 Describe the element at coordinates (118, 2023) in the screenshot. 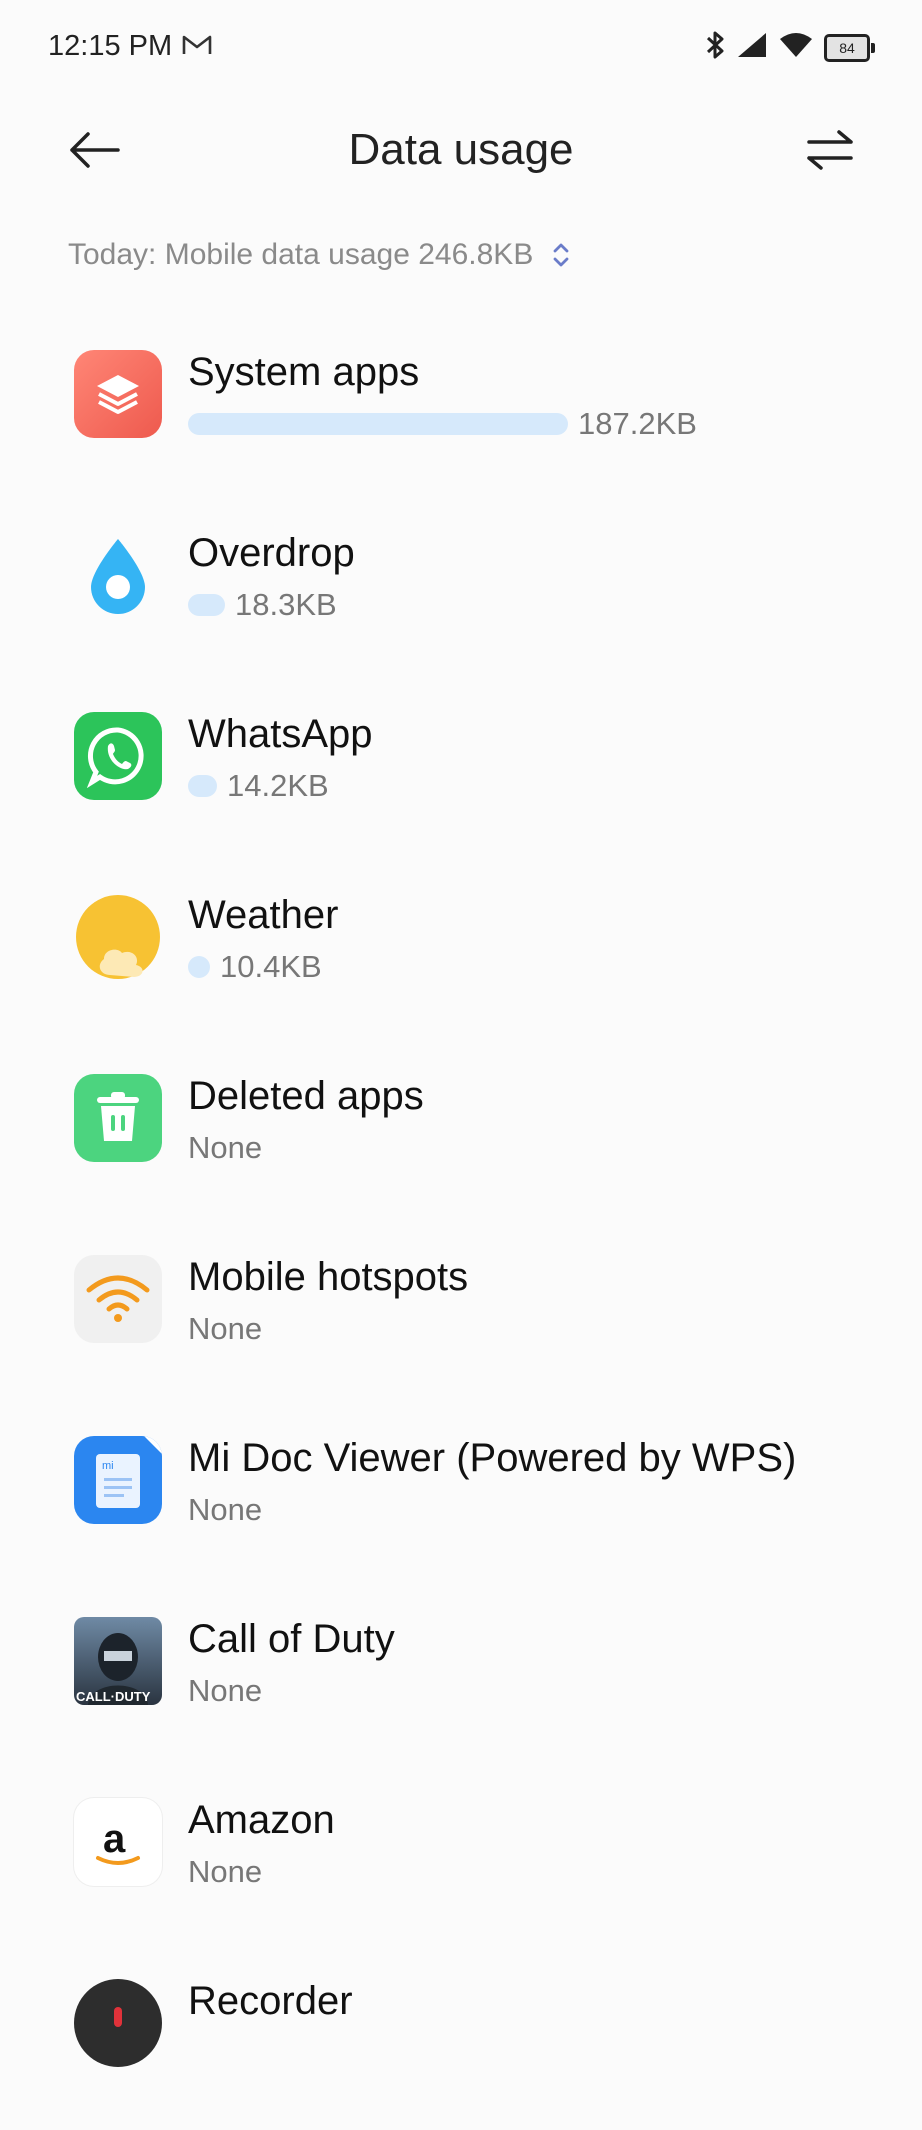

I see `recorder-icon` at that location.